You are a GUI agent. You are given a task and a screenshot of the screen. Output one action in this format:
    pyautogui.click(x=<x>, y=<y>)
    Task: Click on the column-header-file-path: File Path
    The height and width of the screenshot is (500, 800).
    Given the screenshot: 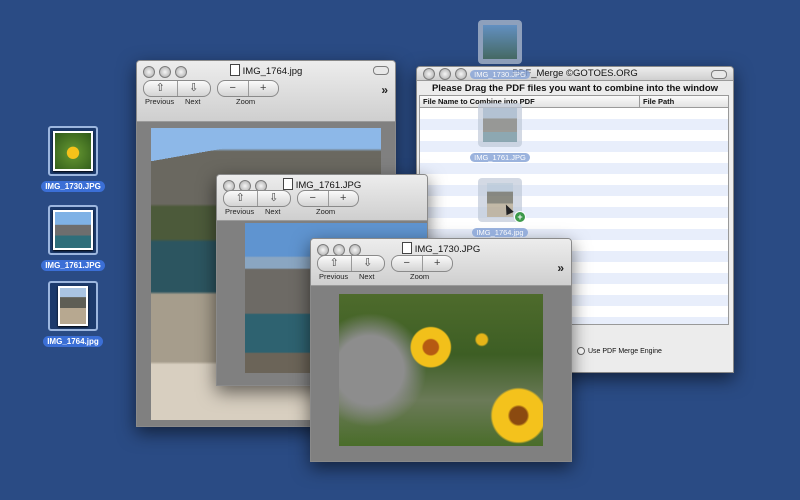 What is the action you would take?
    pyautogui.click(x=657, y=101)
    